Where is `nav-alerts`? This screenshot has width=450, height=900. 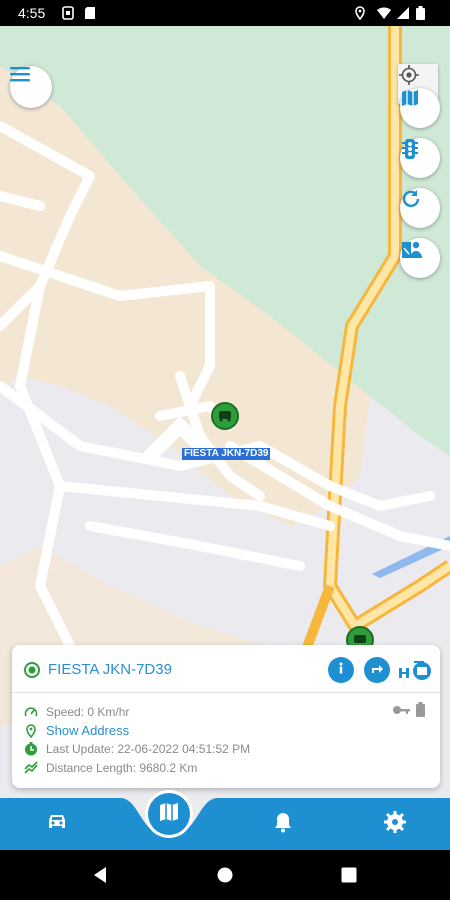 nav-alerts is located at coordinates (283, 824).